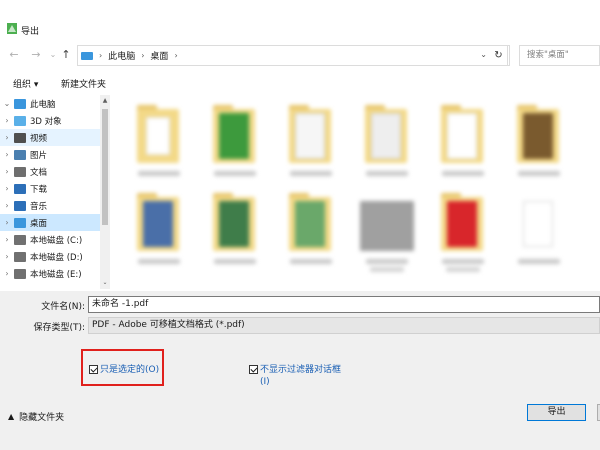 The width and height of the screenshot is (600, 450). I want to click on video-icon, so click(20, 137).